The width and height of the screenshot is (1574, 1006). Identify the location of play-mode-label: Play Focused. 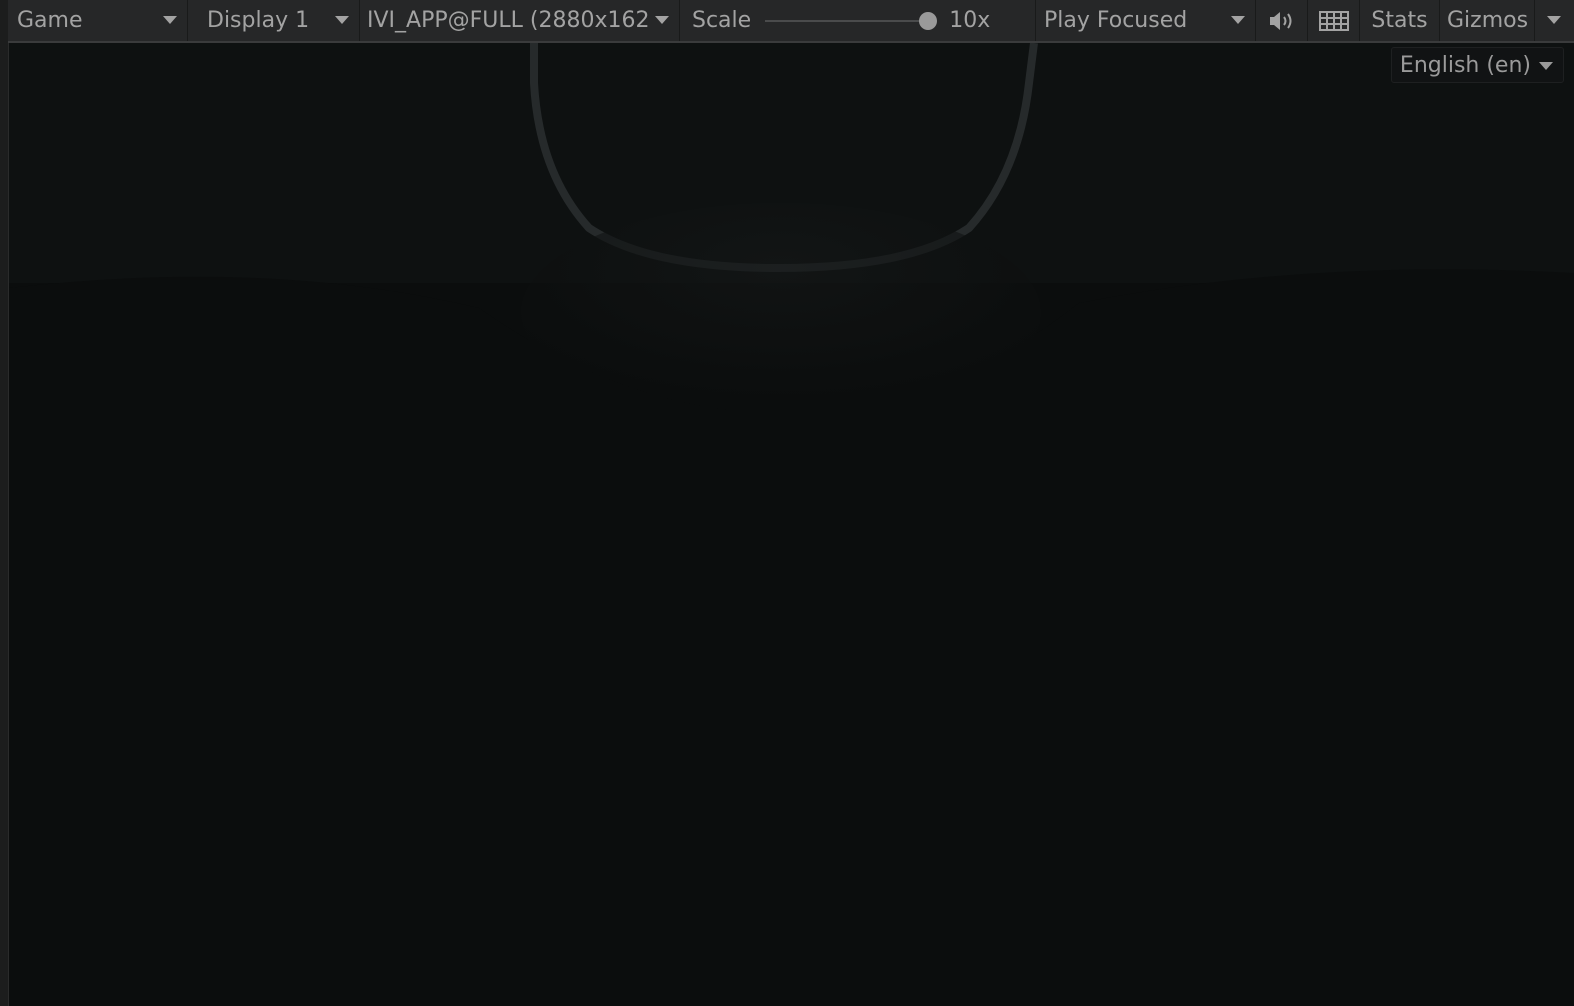
(1116, 20).